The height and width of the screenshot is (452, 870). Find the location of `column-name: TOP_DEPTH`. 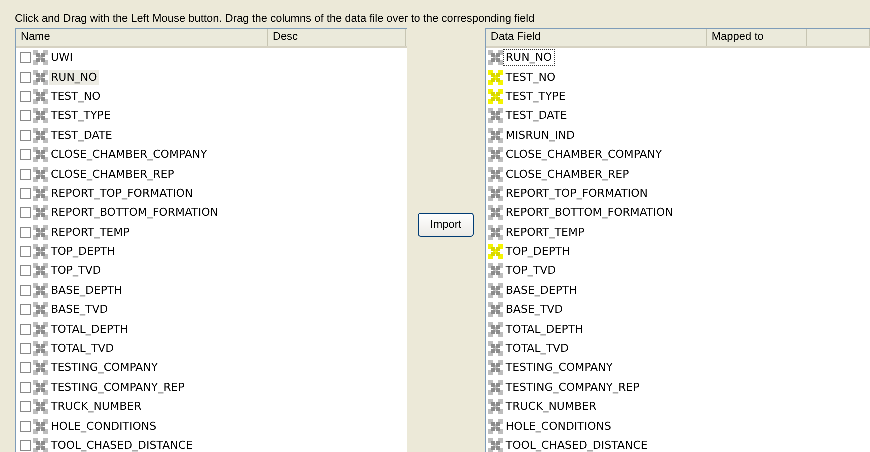

column-name: TOP_DEPTH is located at coordinates (83, 252).